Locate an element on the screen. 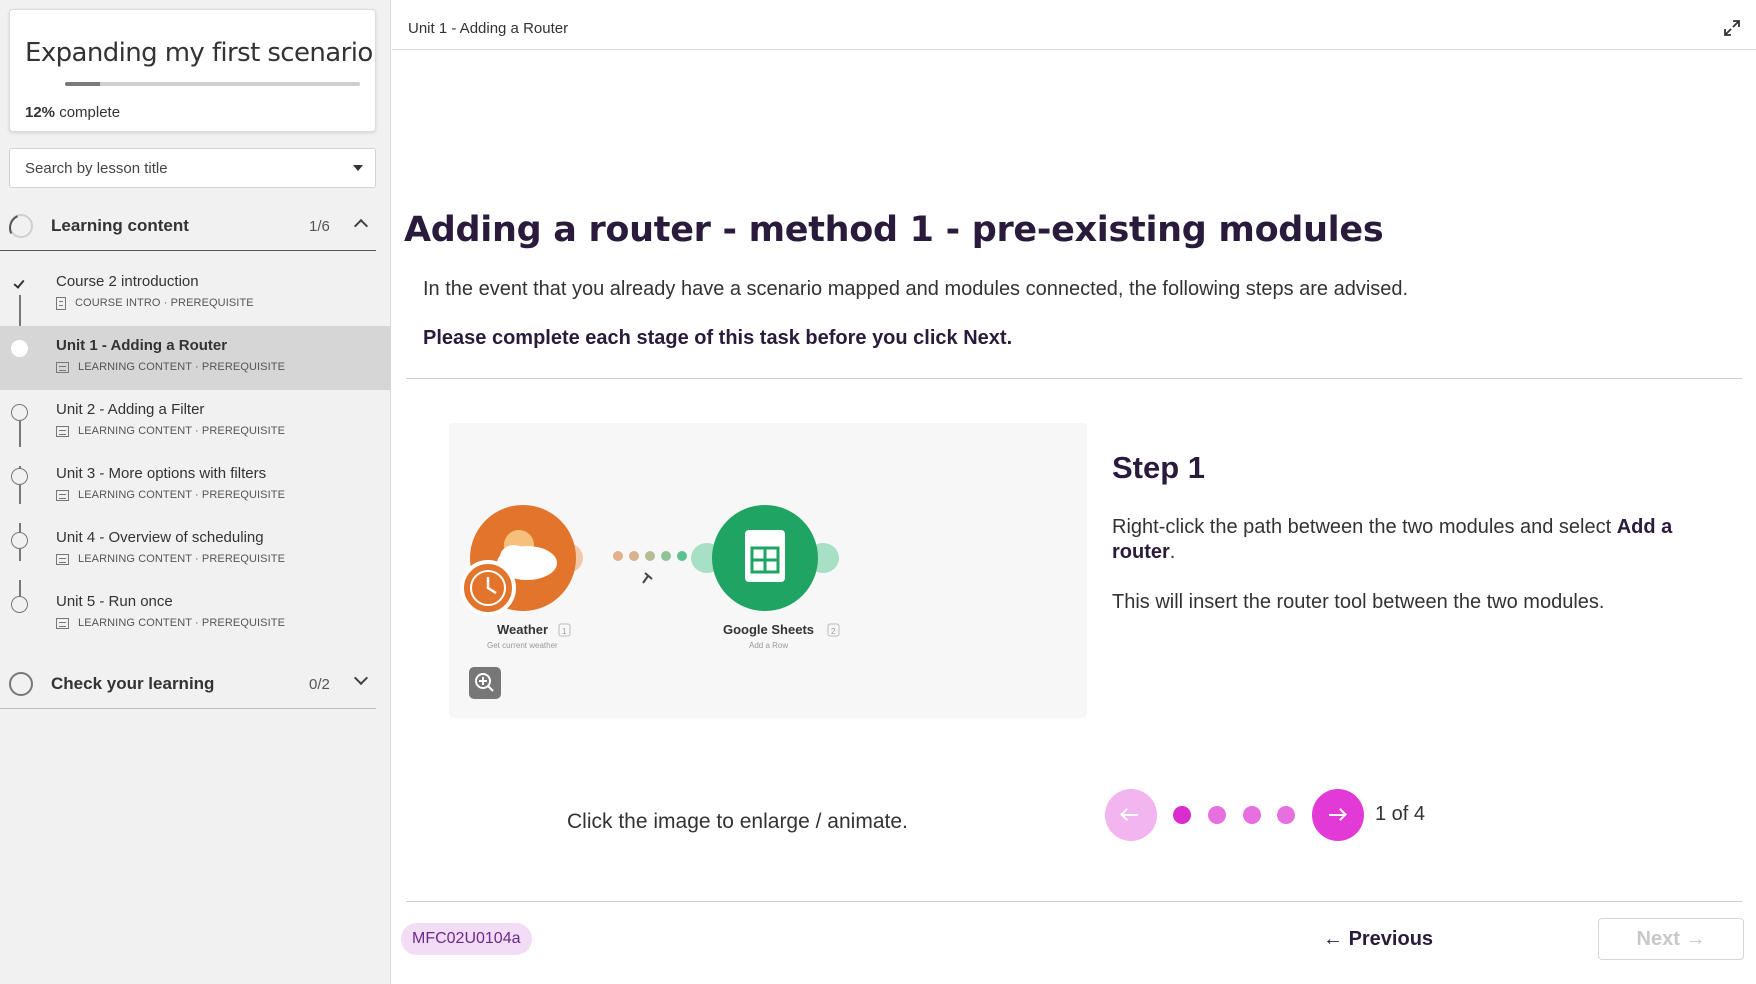  chevron-down-icon is located at coordinates (361, 678).